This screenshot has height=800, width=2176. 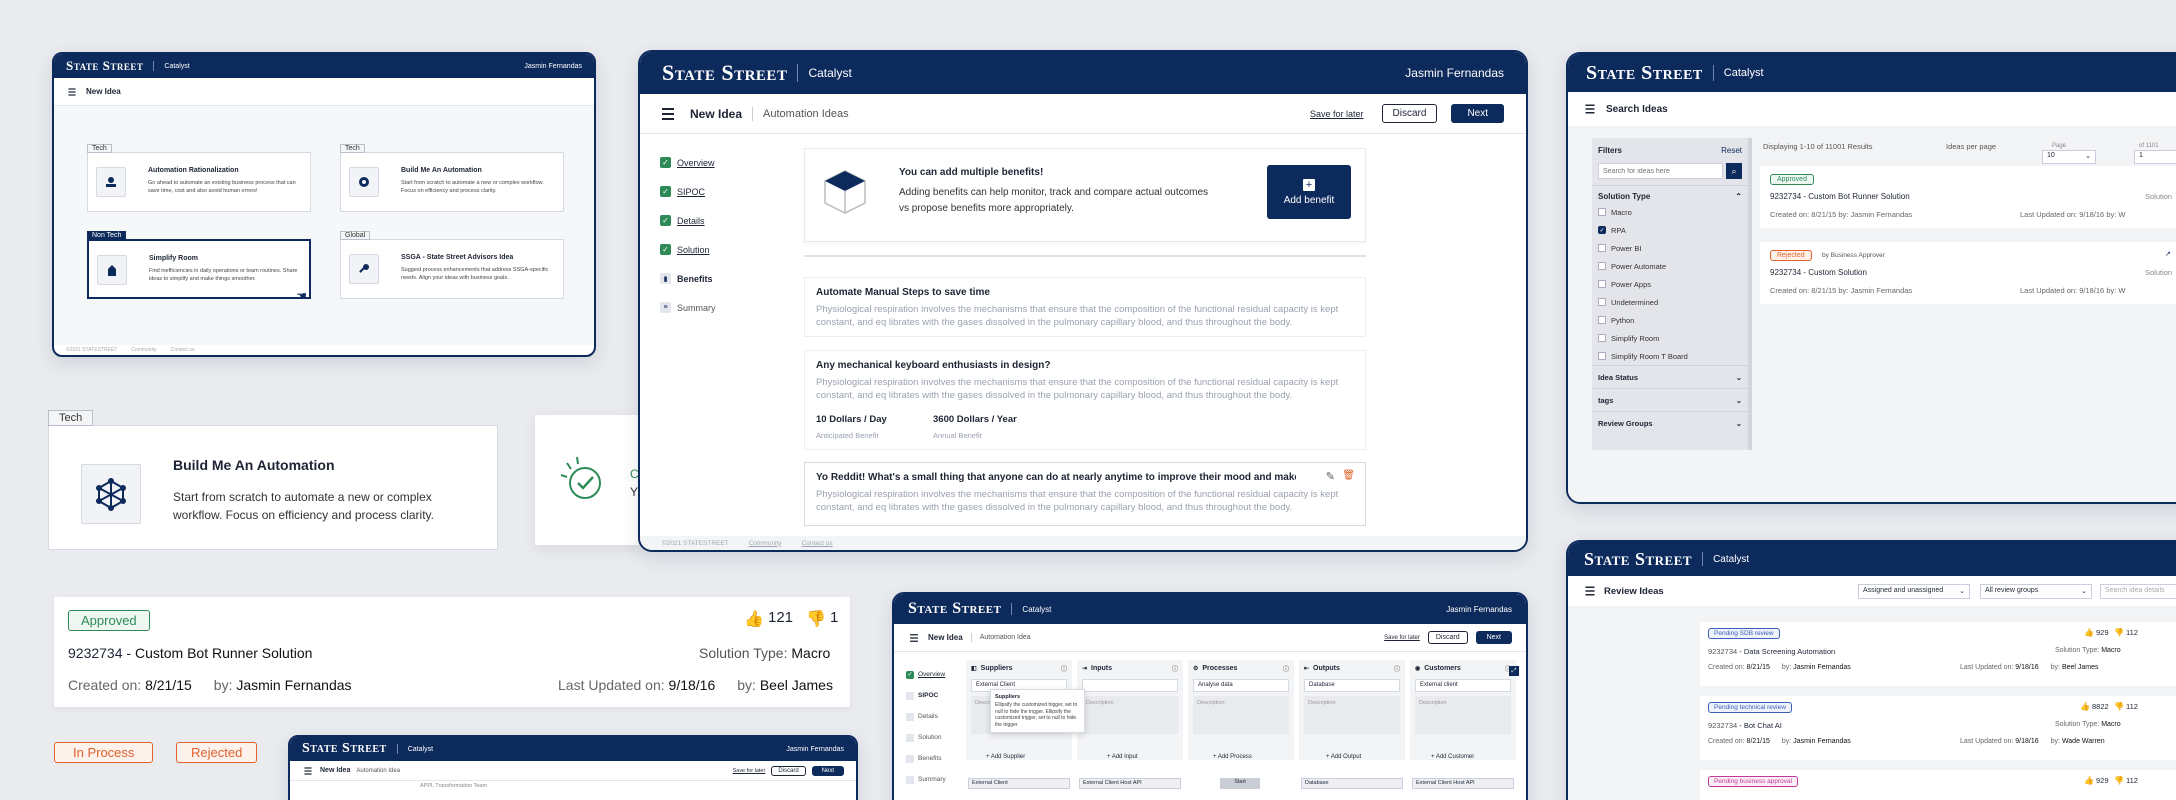 I want to click on step-sipoc: ✓ SIPOC, so click(x=715, y=191).